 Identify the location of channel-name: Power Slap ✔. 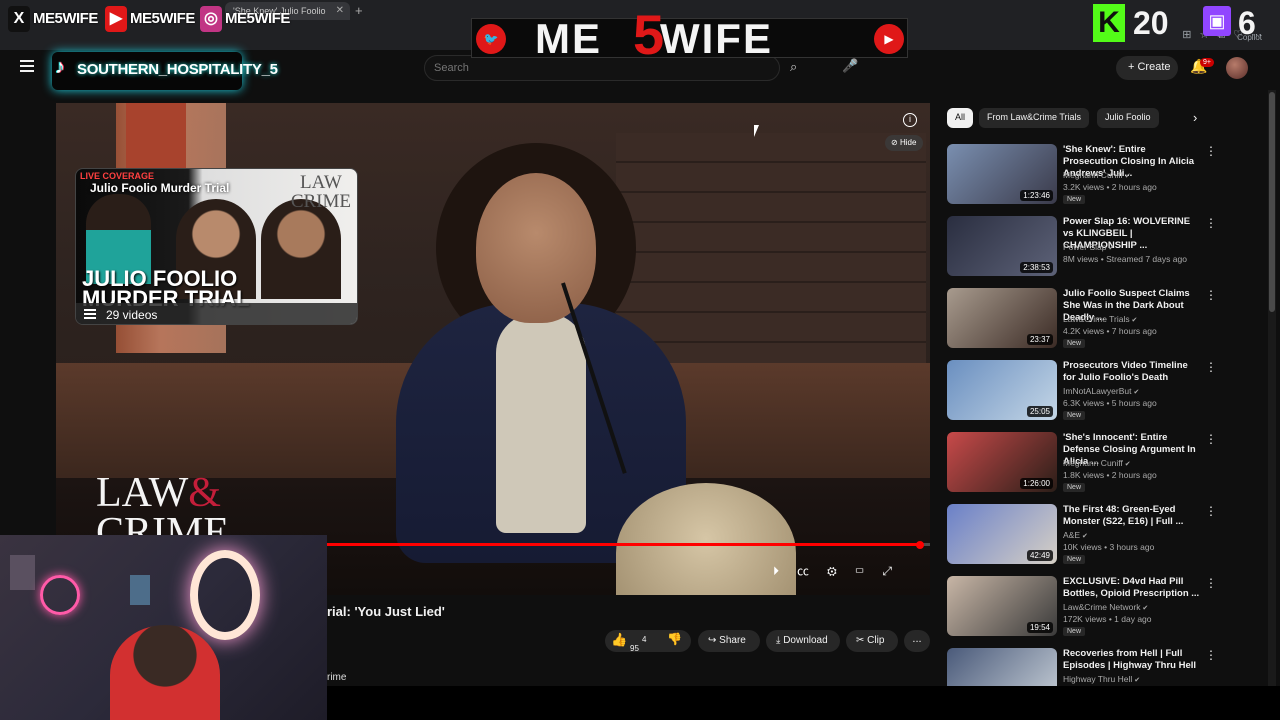
(1088, 247).